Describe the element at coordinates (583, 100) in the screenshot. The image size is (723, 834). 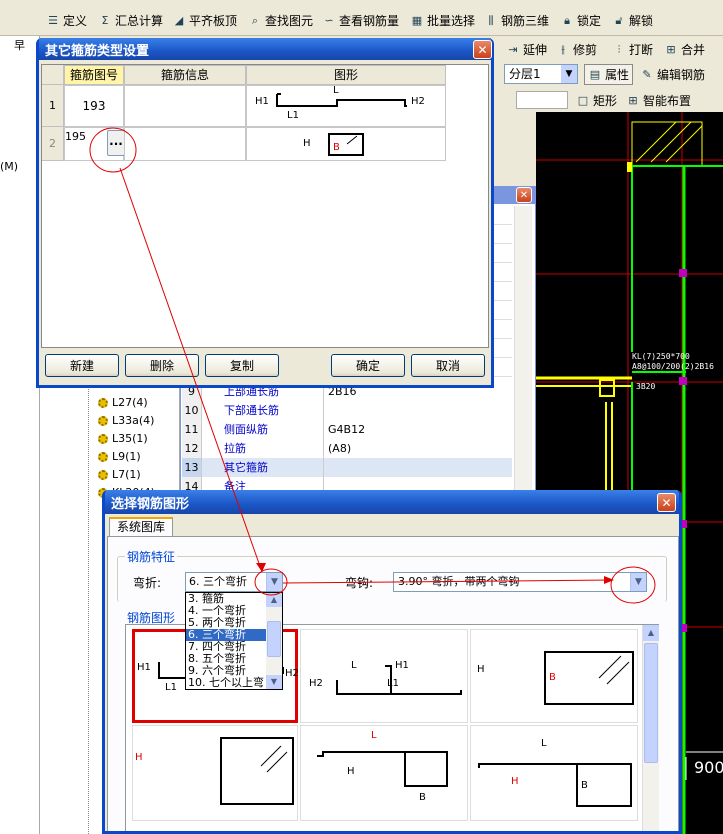
I see `rect-icon: □` at that location.